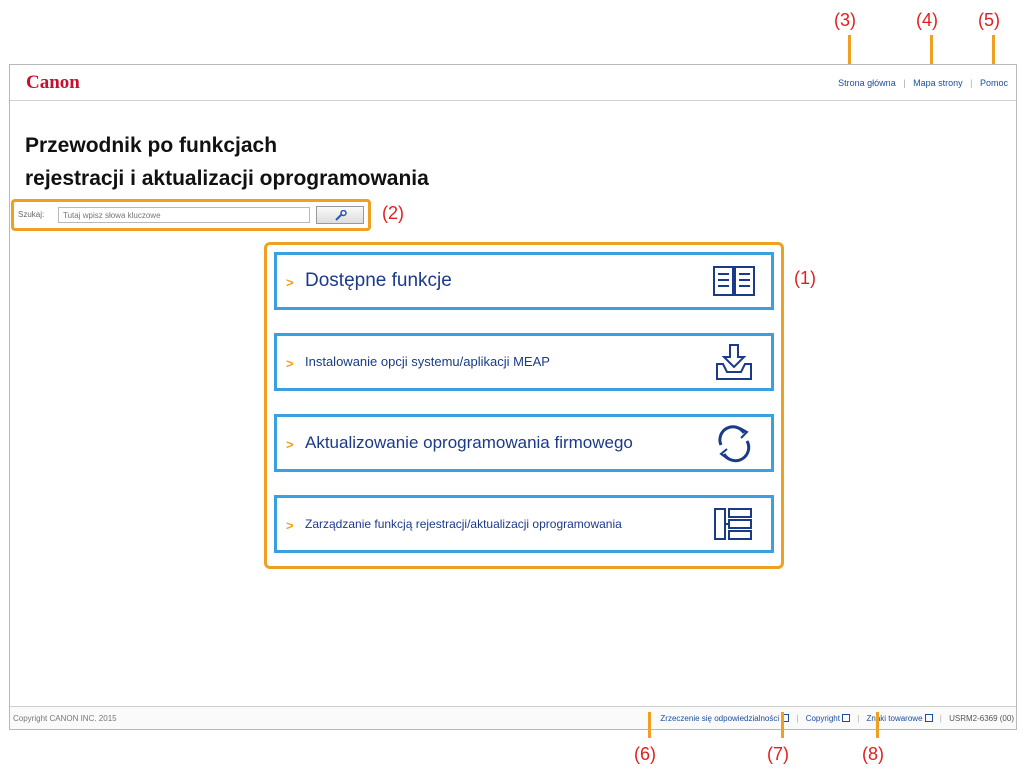 The width and height of the screenshot is (1025, 776). Describe the element at coordinates (645, 754) in the screenshot. I see `callout-6: (6)` at that location.